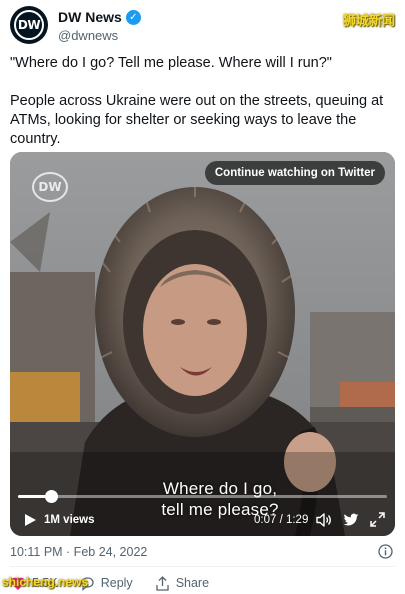 The height and width of the screenshot is (594, 405). I want to click on watermark-top: 狮城新闻, so click(368, 20).